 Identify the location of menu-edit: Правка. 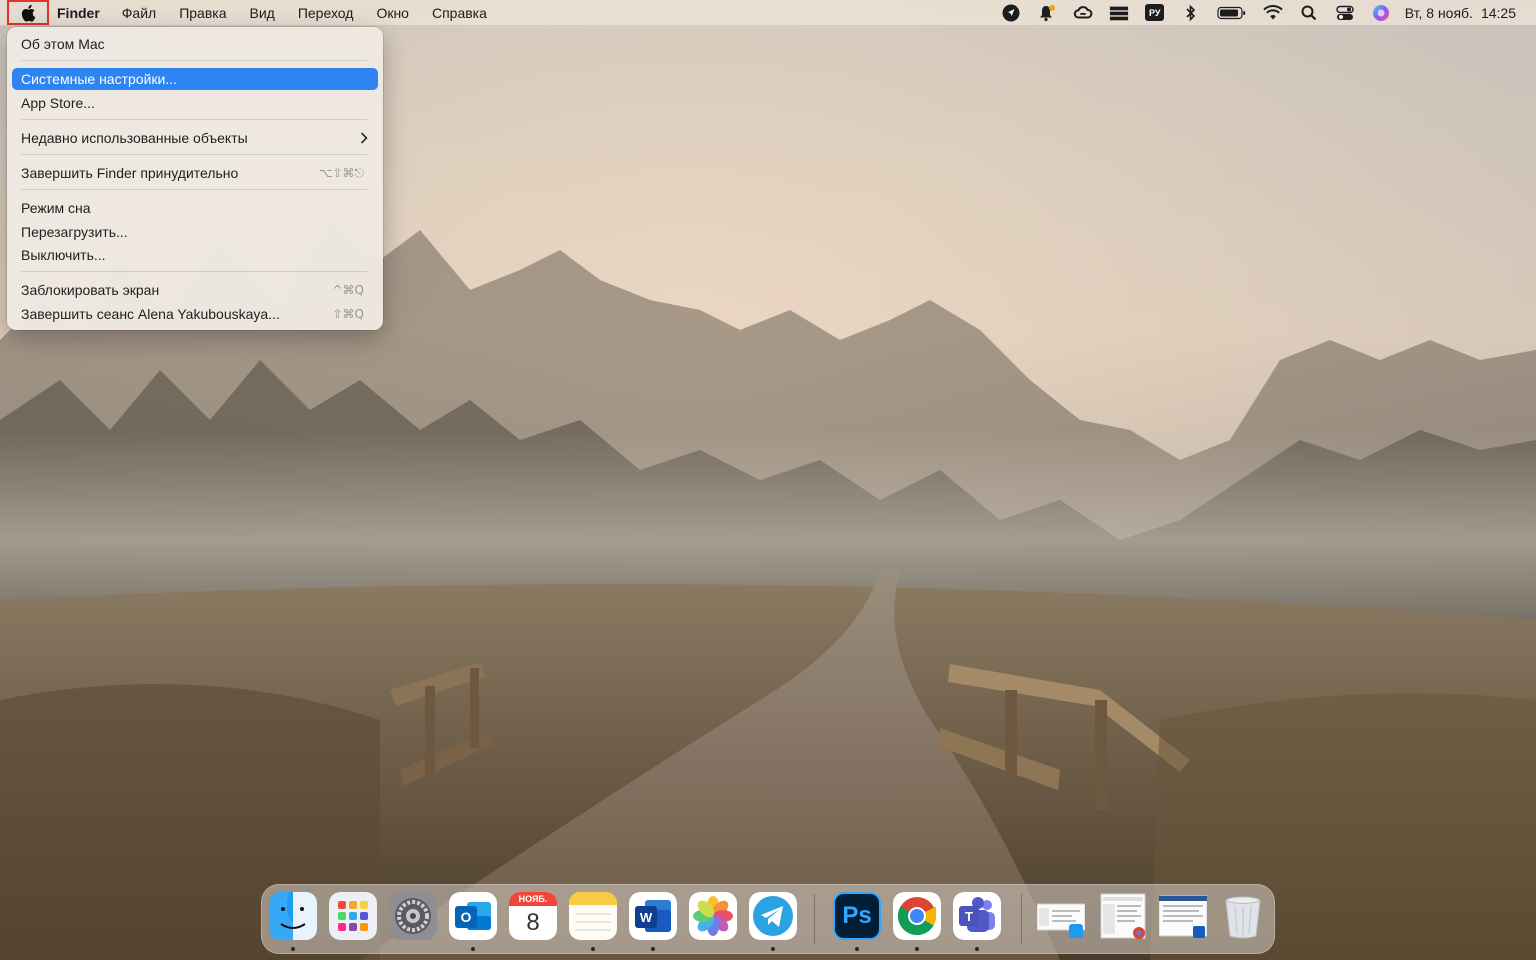
(202, 13).